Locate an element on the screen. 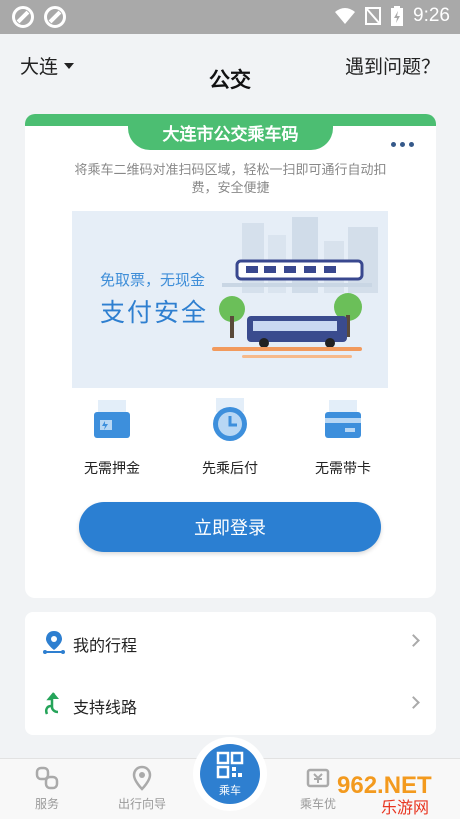 This screenshot has width=460, height=819. menu-item-my-trips: 我的行程 is located at coordinates (230, 642).